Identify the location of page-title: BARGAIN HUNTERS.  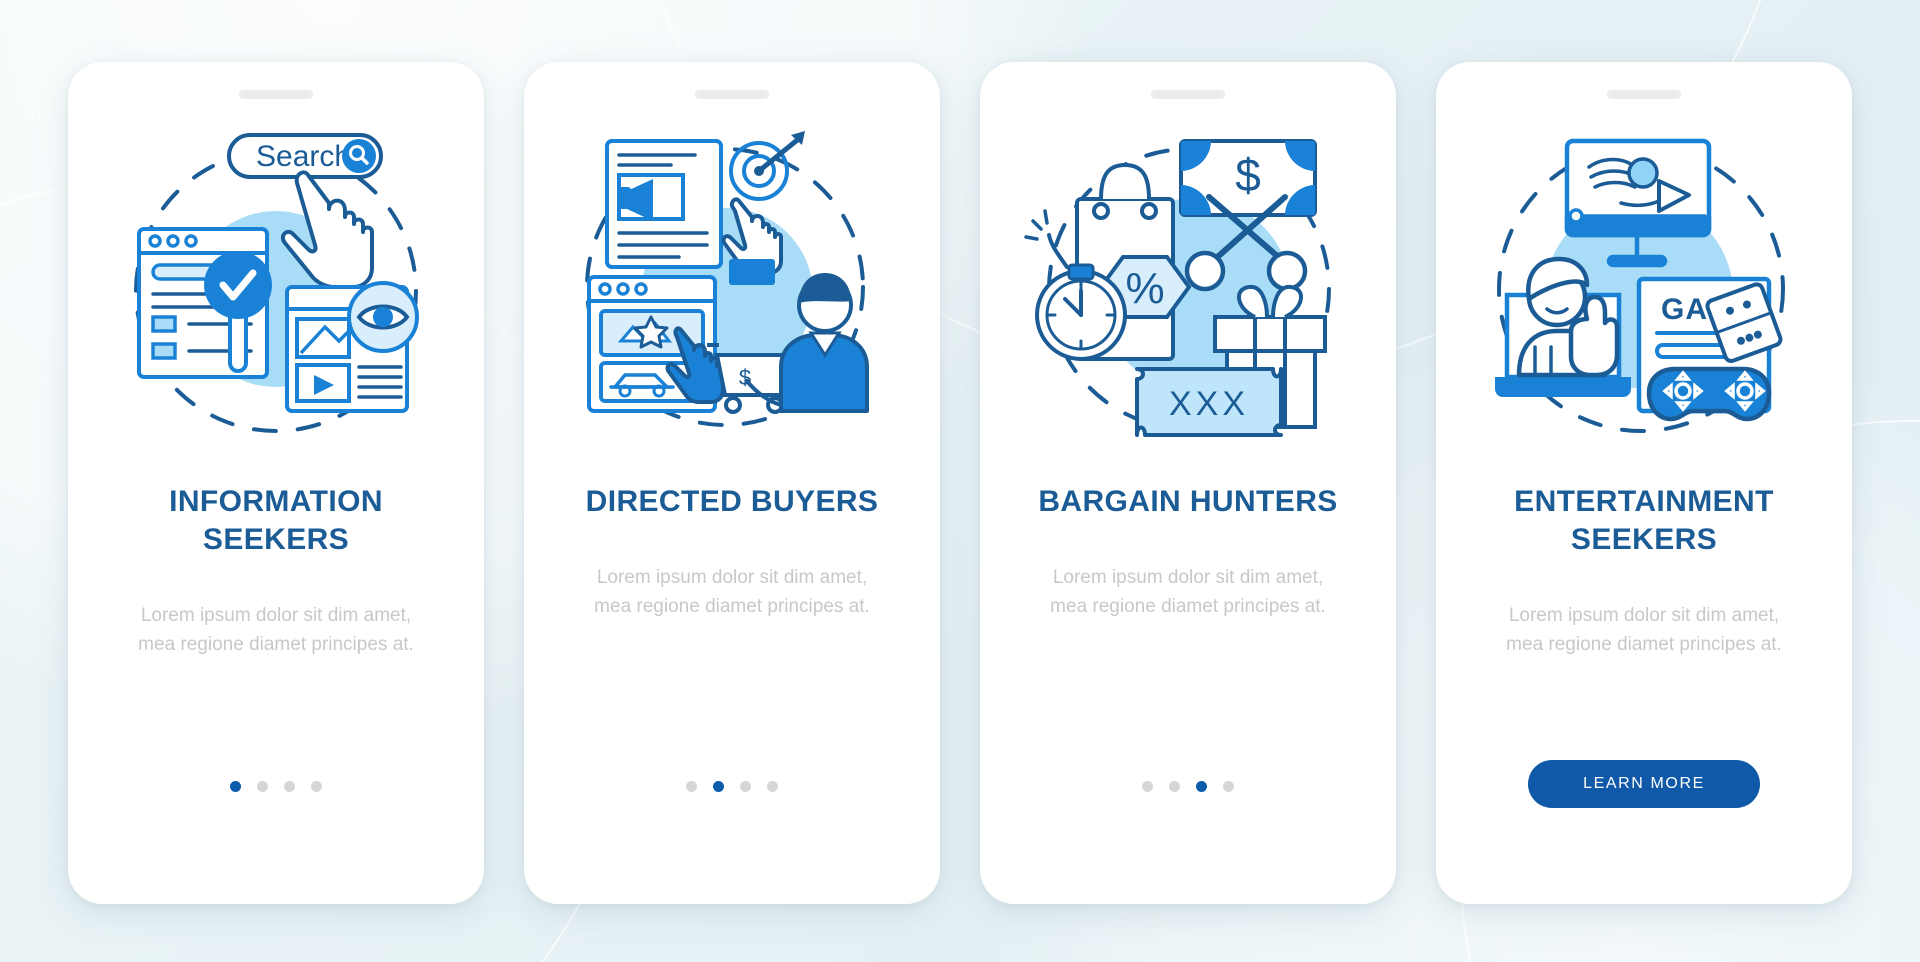
(1188, 501).